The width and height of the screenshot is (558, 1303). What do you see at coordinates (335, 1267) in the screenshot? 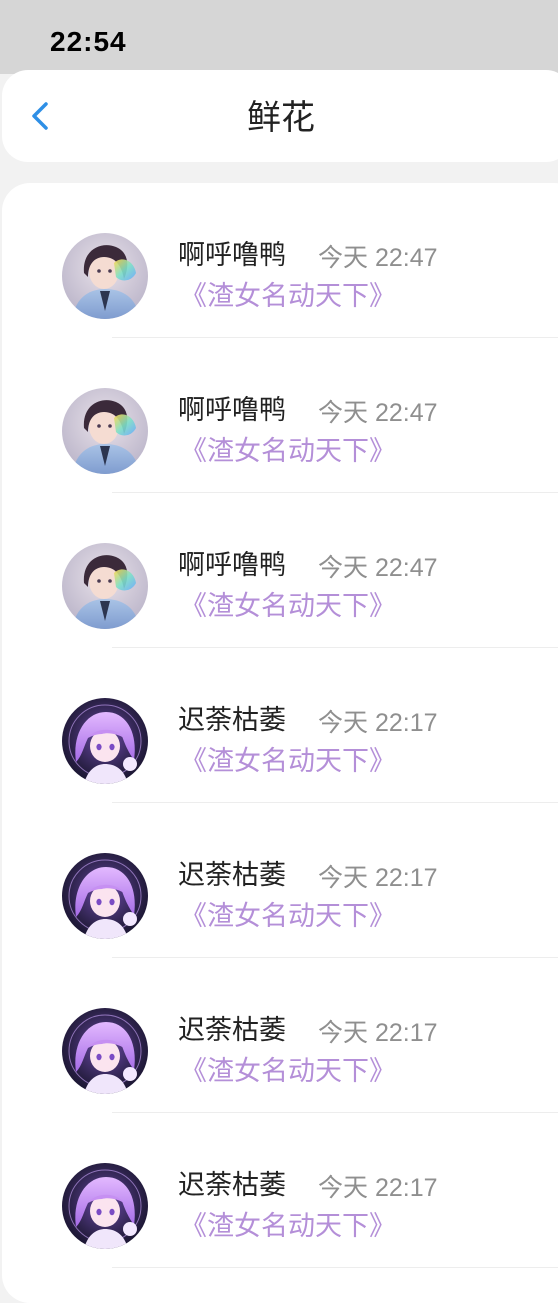
I see `divider` at bounding box center [335, 1267].